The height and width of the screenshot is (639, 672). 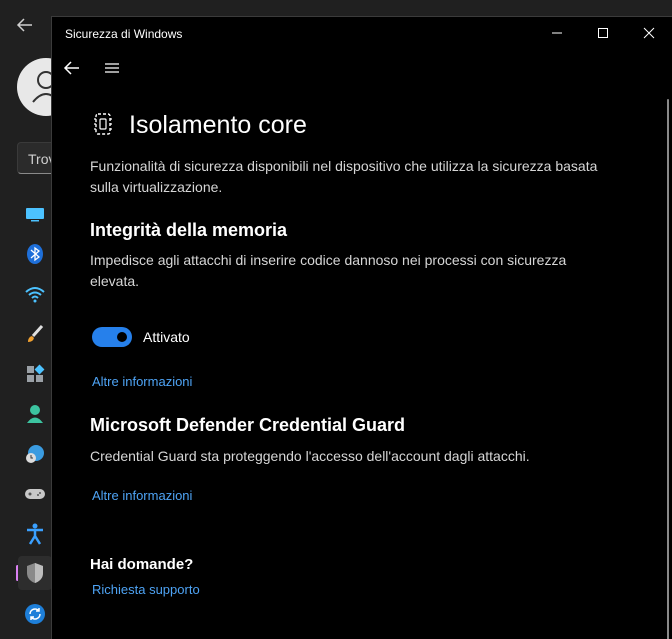 I want to click on accessibility-icon, so click(x=35, y=534).